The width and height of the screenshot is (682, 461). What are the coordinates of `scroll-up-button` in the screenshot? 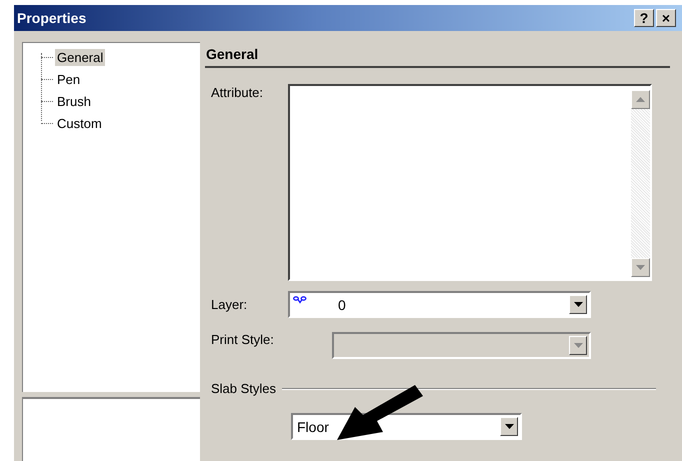 It's located at (640, 99).